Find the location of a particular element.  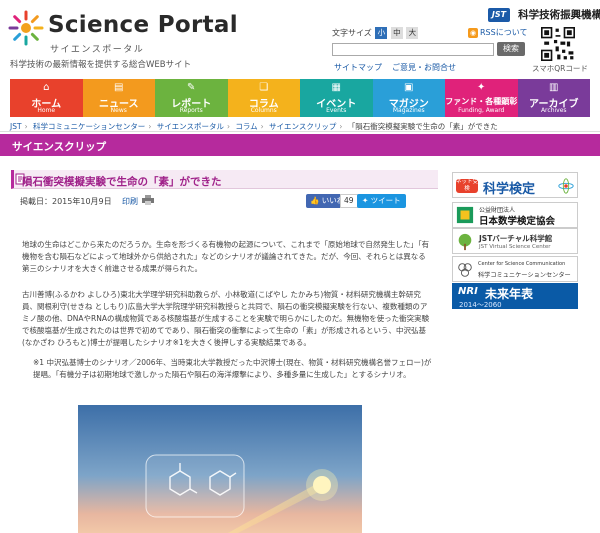

qr-code-icon is located at coordinates (558, 44).